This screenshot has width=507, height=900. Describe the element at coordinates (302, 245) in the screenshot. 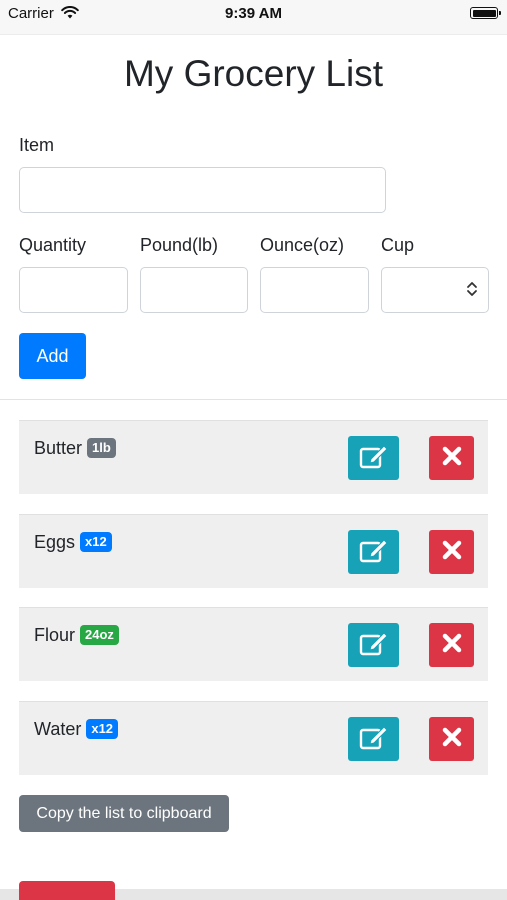

I see `ounce-label: Ounce(oz)` at that location.